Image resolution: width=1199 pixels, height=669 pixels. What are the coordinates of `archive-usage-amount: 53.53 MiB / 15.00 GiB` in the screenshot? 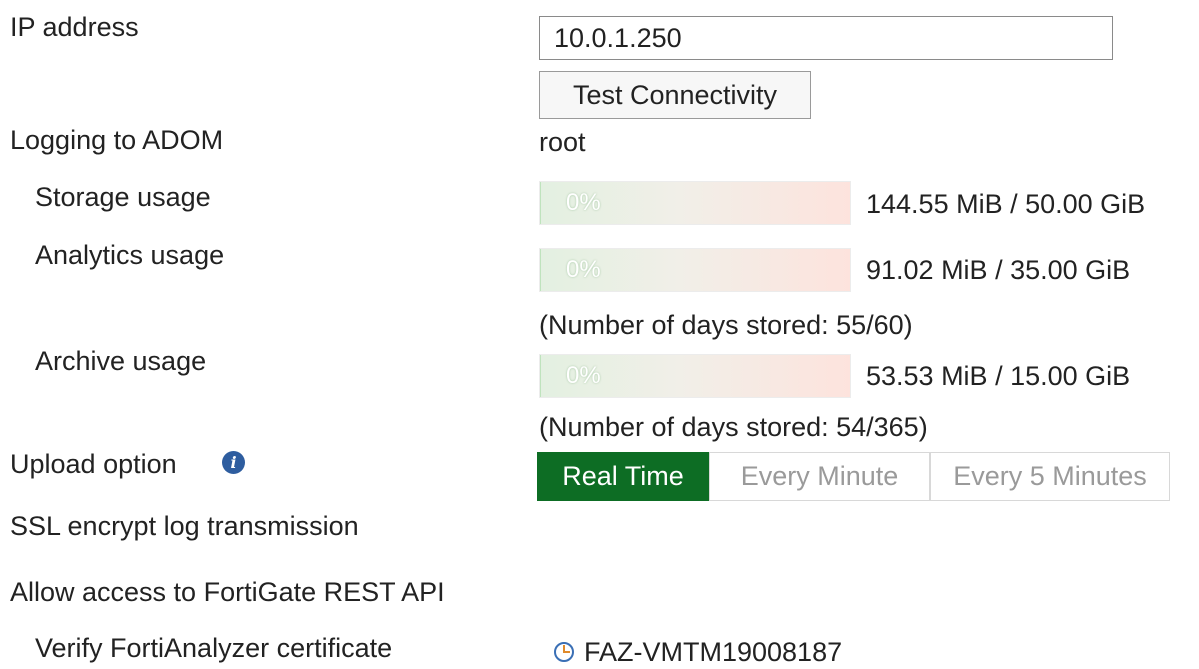 It's located at (998, 376).